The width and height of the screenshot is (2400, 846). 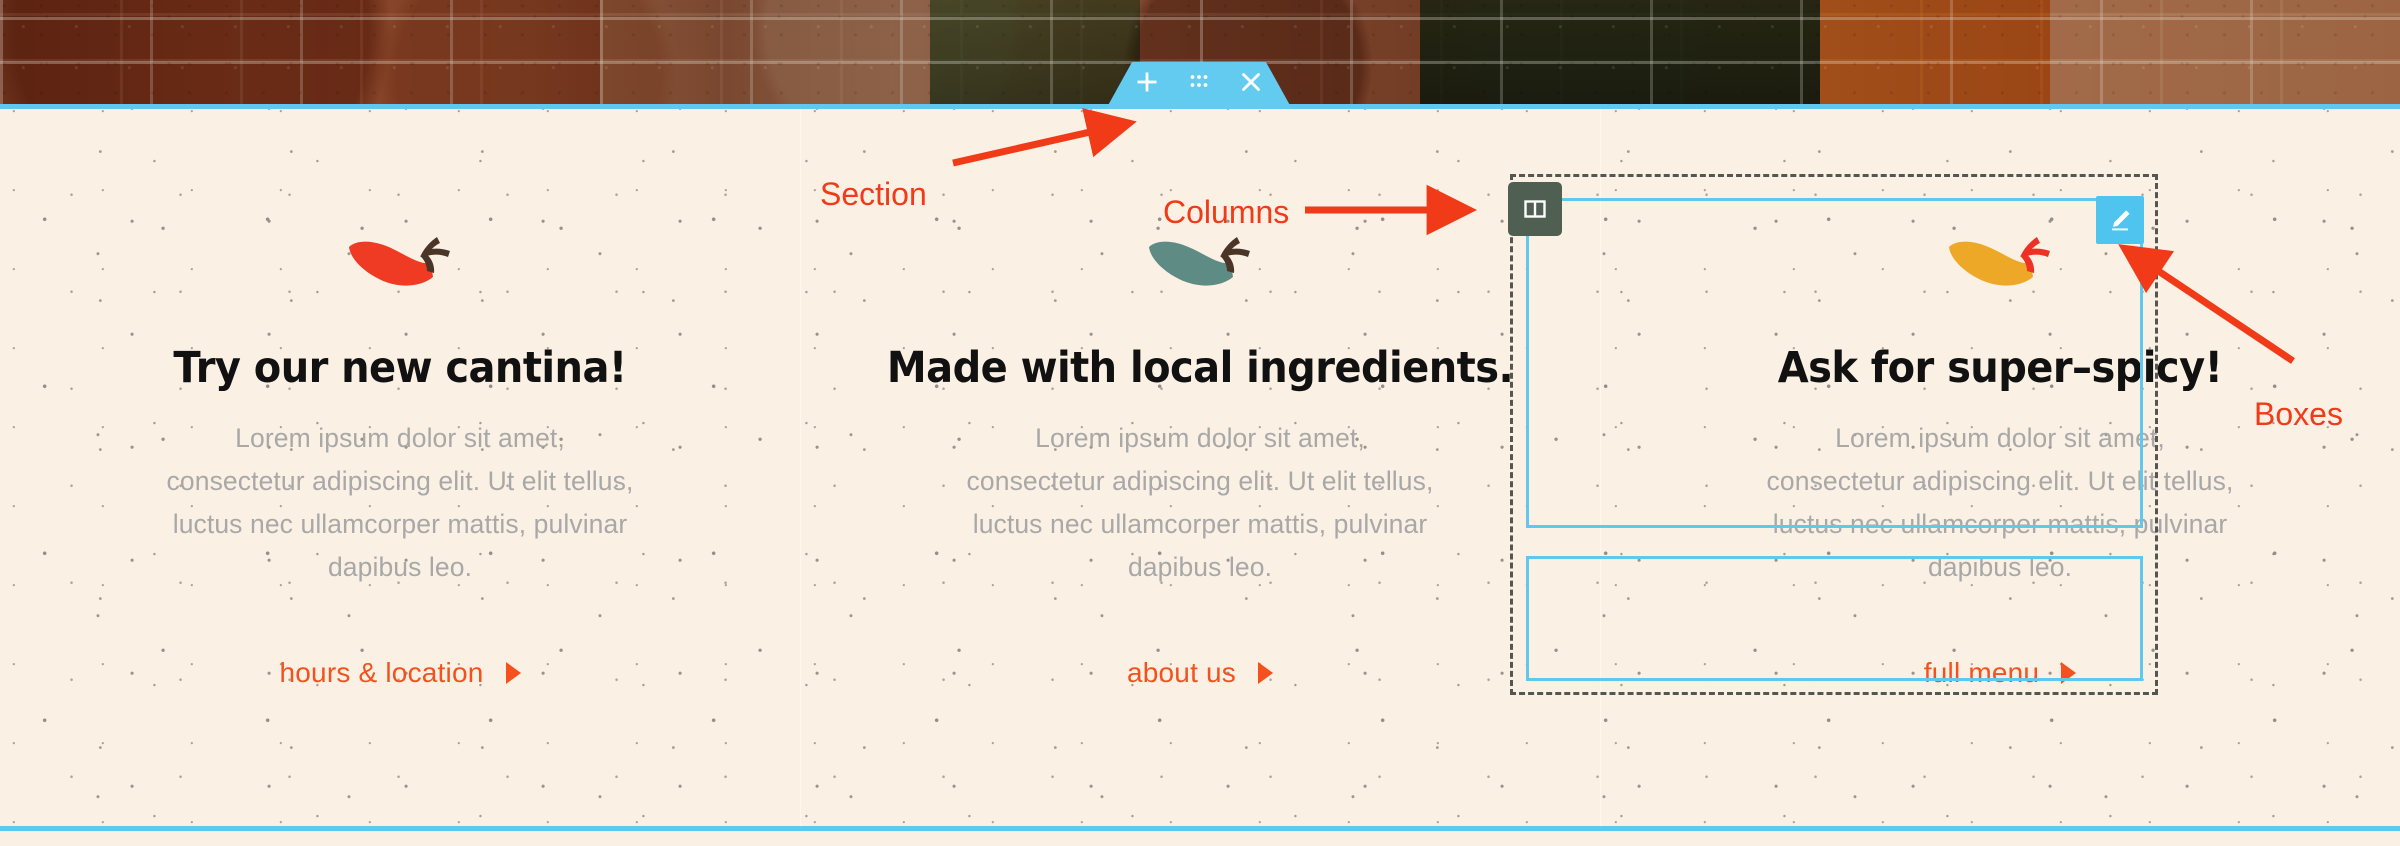 What do you see at coordinates (381, 672) in the screenshot?
I see `feature-link-label: hours & location` at bounding box center [381, 672].